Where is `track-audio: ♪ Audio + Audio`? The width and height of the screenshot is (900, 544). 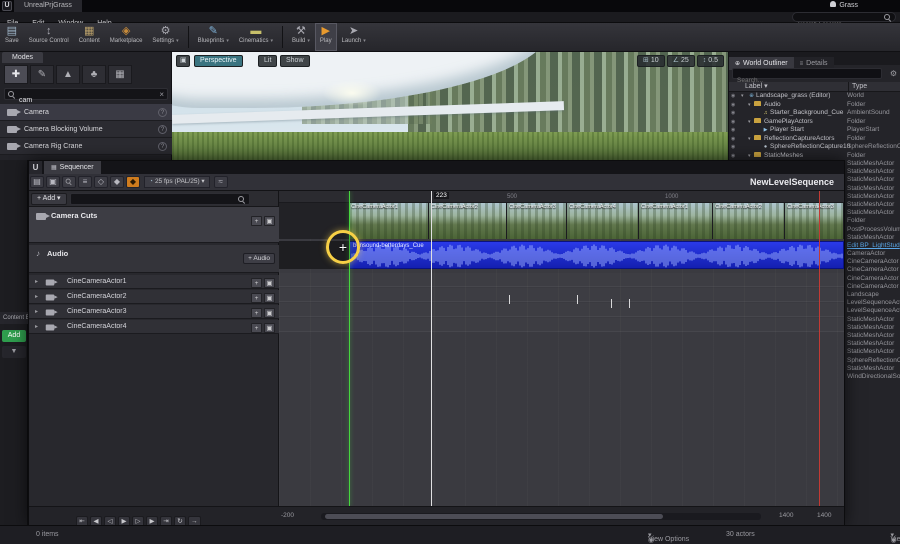 track-audio: ♪ Audio + Audio is located at coordinates (154, 259).